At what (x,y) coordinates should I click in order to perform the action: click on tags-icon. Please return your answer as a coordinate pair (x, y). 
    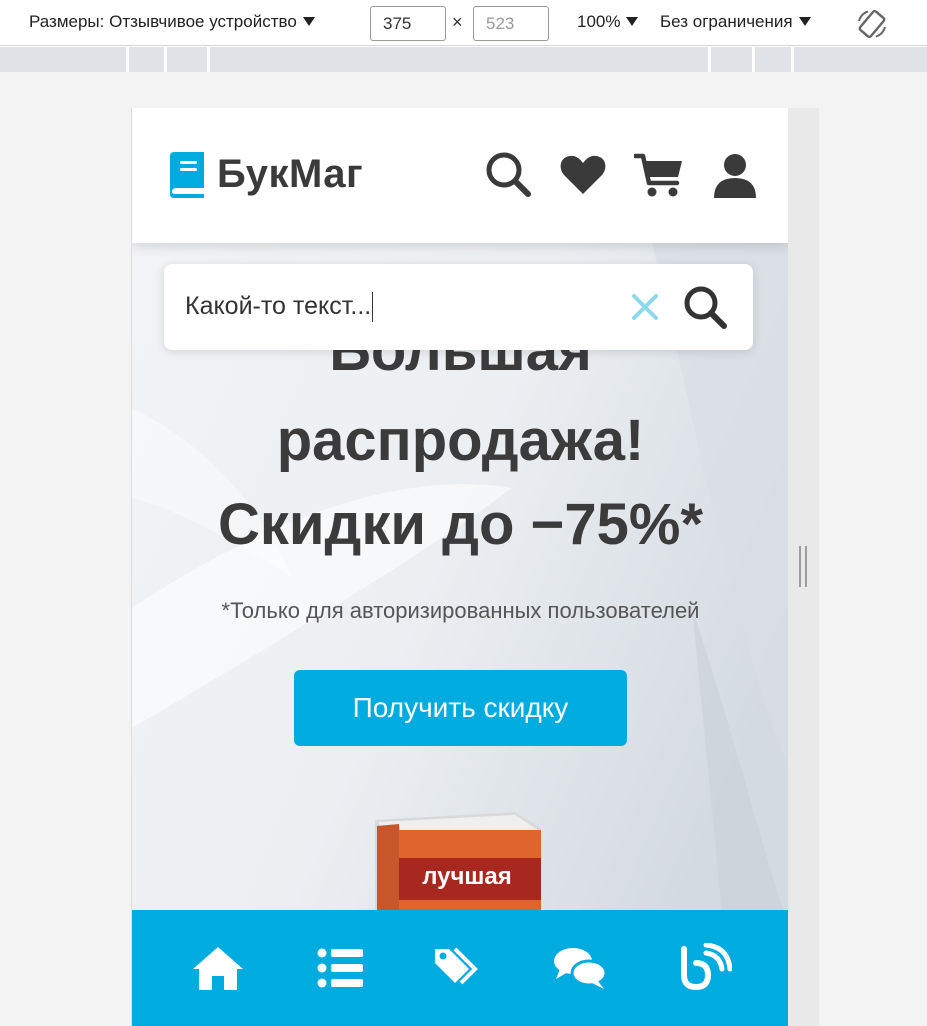
    Looking at the image, I should click on (459, 968).